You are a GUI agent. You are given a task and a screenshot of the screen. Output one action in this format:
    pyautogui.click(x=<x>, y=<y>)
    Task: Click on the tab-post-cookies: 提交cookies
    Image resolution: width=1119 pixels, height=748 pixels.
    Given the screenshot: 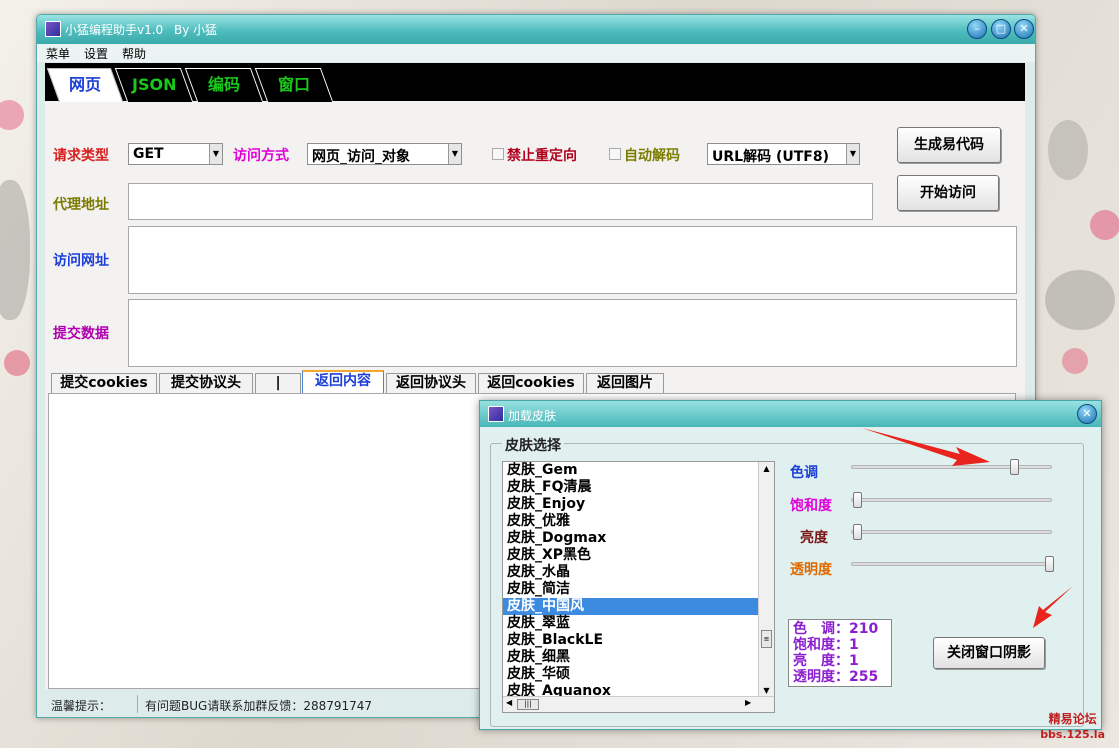 What is the action you would take?
    pyautogui.click(x=104, y=383)
    